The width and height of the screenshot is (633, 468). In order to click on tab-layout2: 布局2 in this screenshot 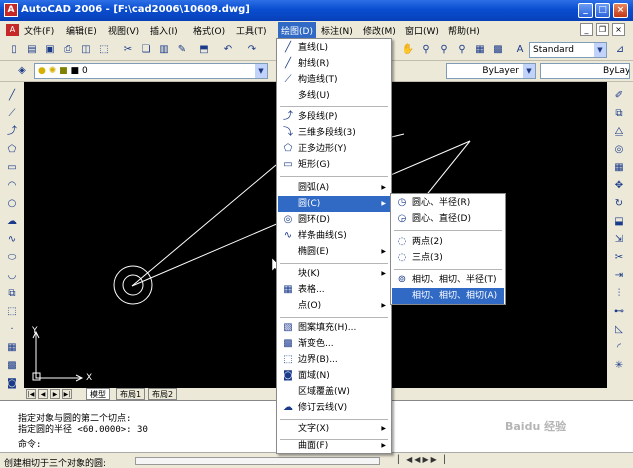, I will do `click(163, 394)`.